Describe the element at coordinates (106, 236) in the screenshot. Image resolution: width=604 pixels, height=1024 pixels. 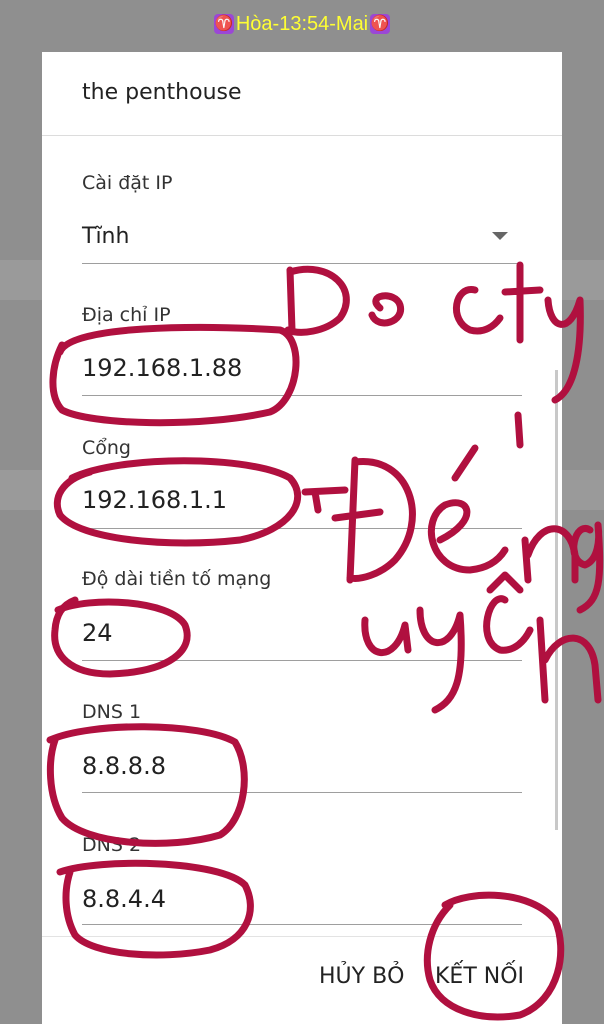
I see `ip-settings-value: Tĩnh` at that location.